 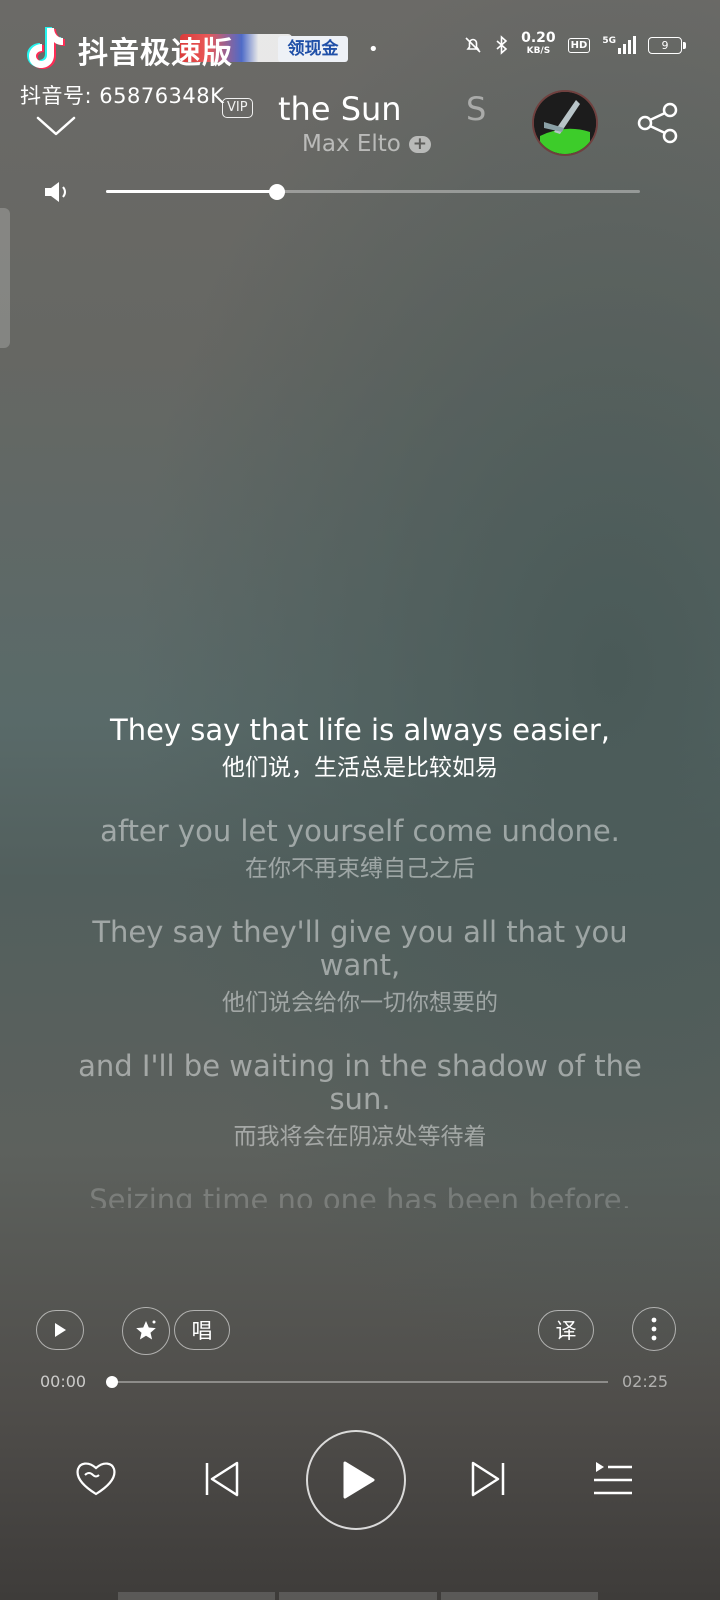 I want to click on star-effect-button, so click(x=146, y=1331).